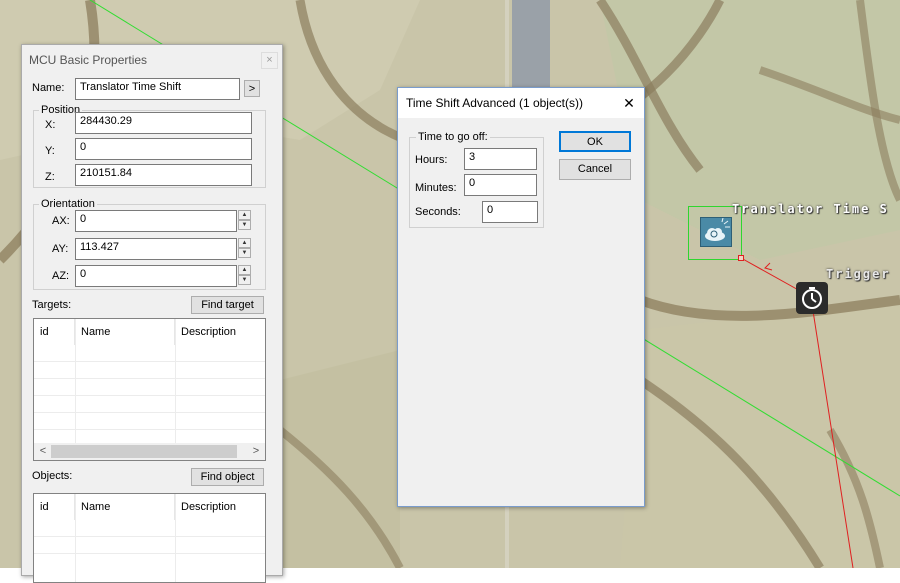  What do you see at coordinates (61, 276) in the screenshot?
I see `az-label: AZ:` at bounding box center [61, 276].